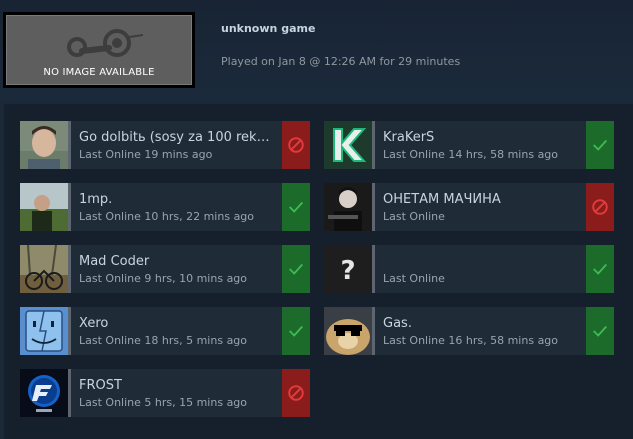 Image resolution: width=633 pixels, height=439 pixels. I want to click on bike-photo-icon, so click(44, 269).